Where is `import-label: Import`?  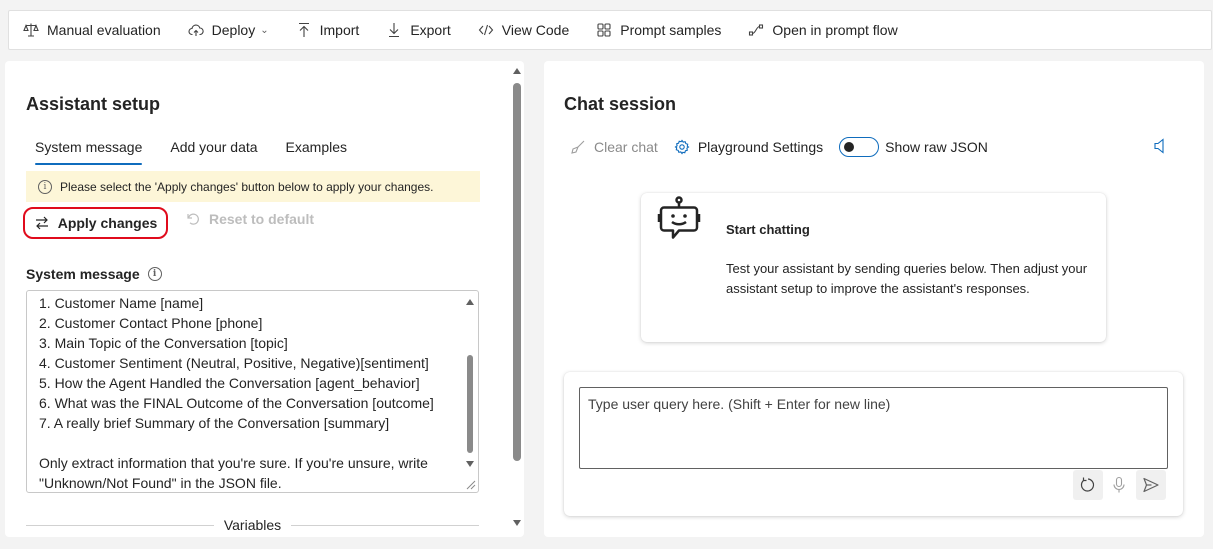
import-label: Import is located at coordinates (339, 30).